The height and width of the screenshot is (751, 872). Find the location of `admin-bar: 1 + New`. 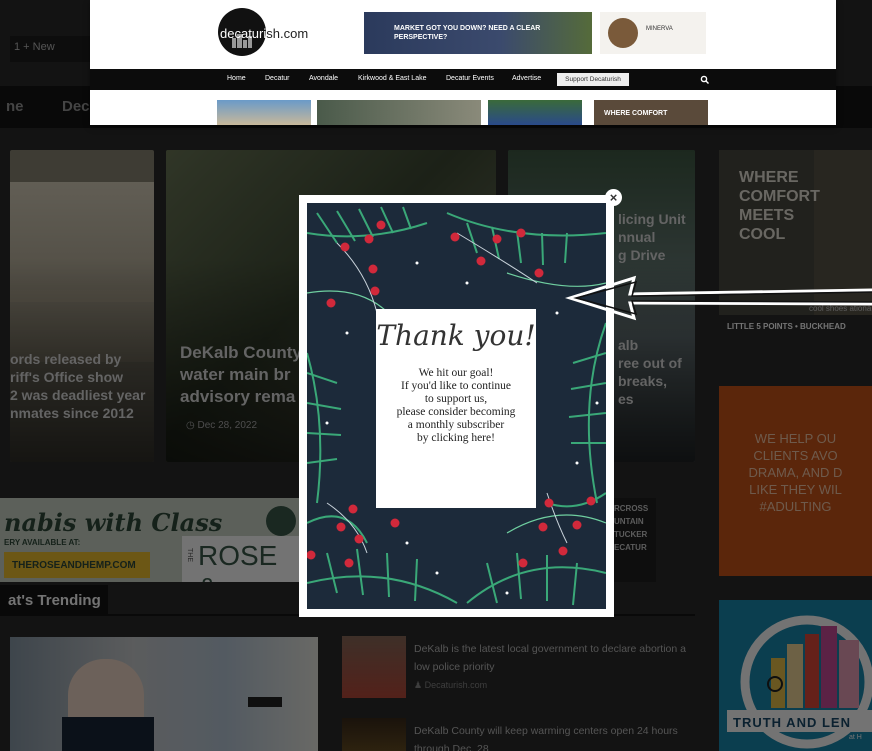

admin-bar: 1 + New is located at coordinates (50, 49).